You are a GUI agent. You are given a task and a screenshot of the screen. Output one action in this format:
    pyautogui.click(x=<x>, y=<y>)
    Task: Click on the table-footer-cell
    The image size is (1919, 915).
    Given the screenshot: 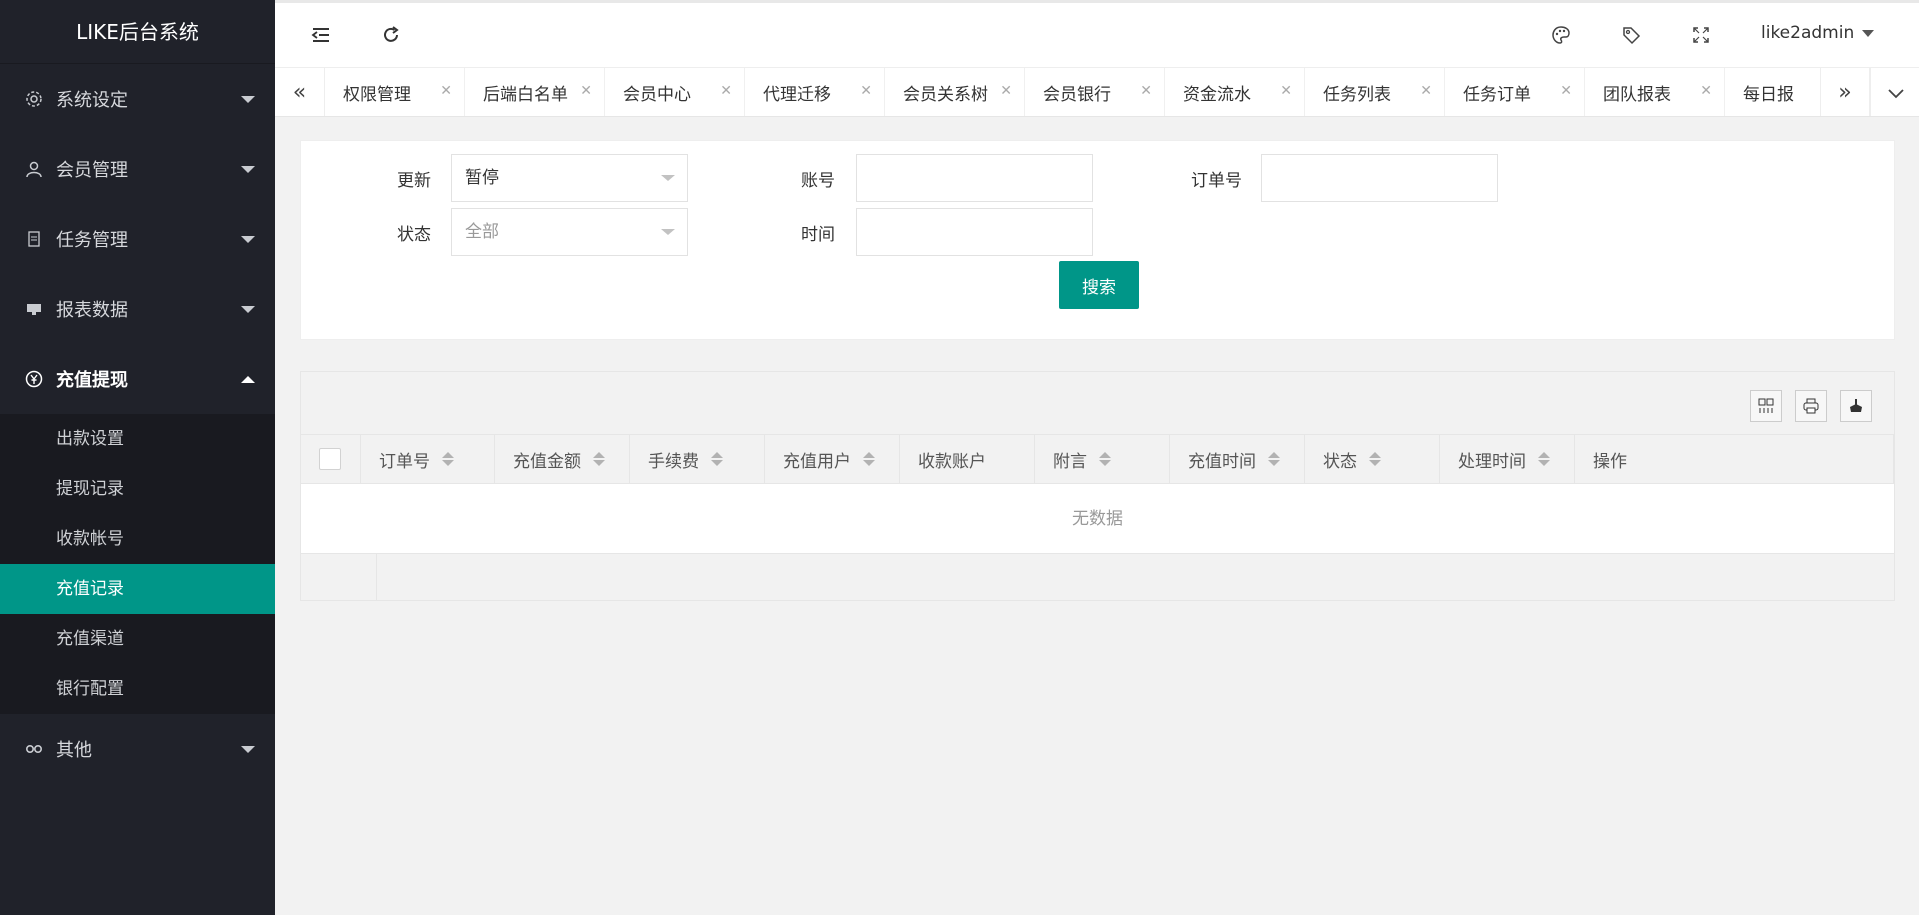 What is the action you would take?
    pyautogui.click(x=339, y=577)
    